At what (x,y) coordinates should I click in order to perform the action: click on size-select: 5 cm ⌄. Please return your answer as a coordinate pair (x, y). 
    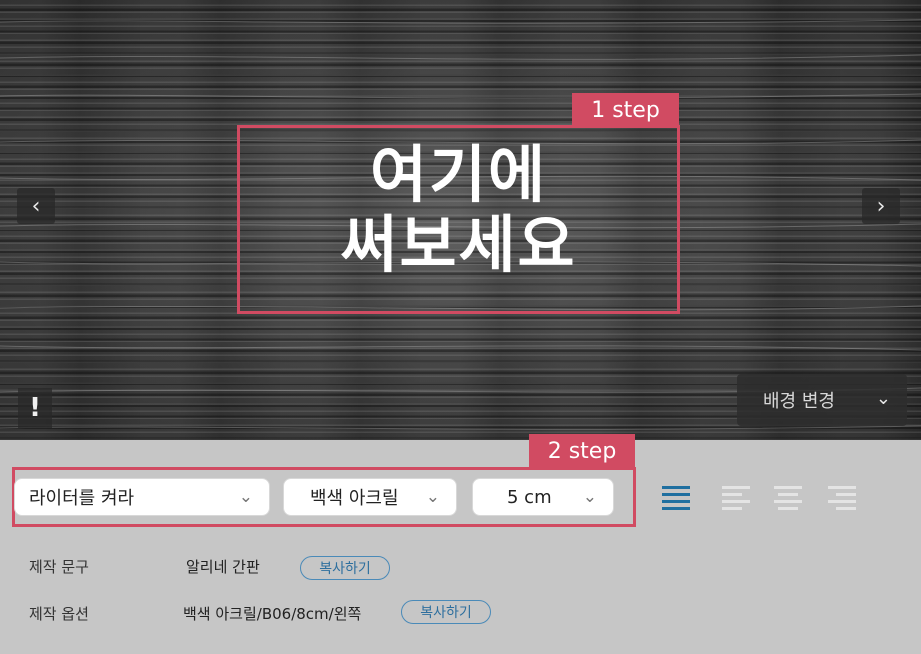
    Looking at the image, I should click on (543, 497).